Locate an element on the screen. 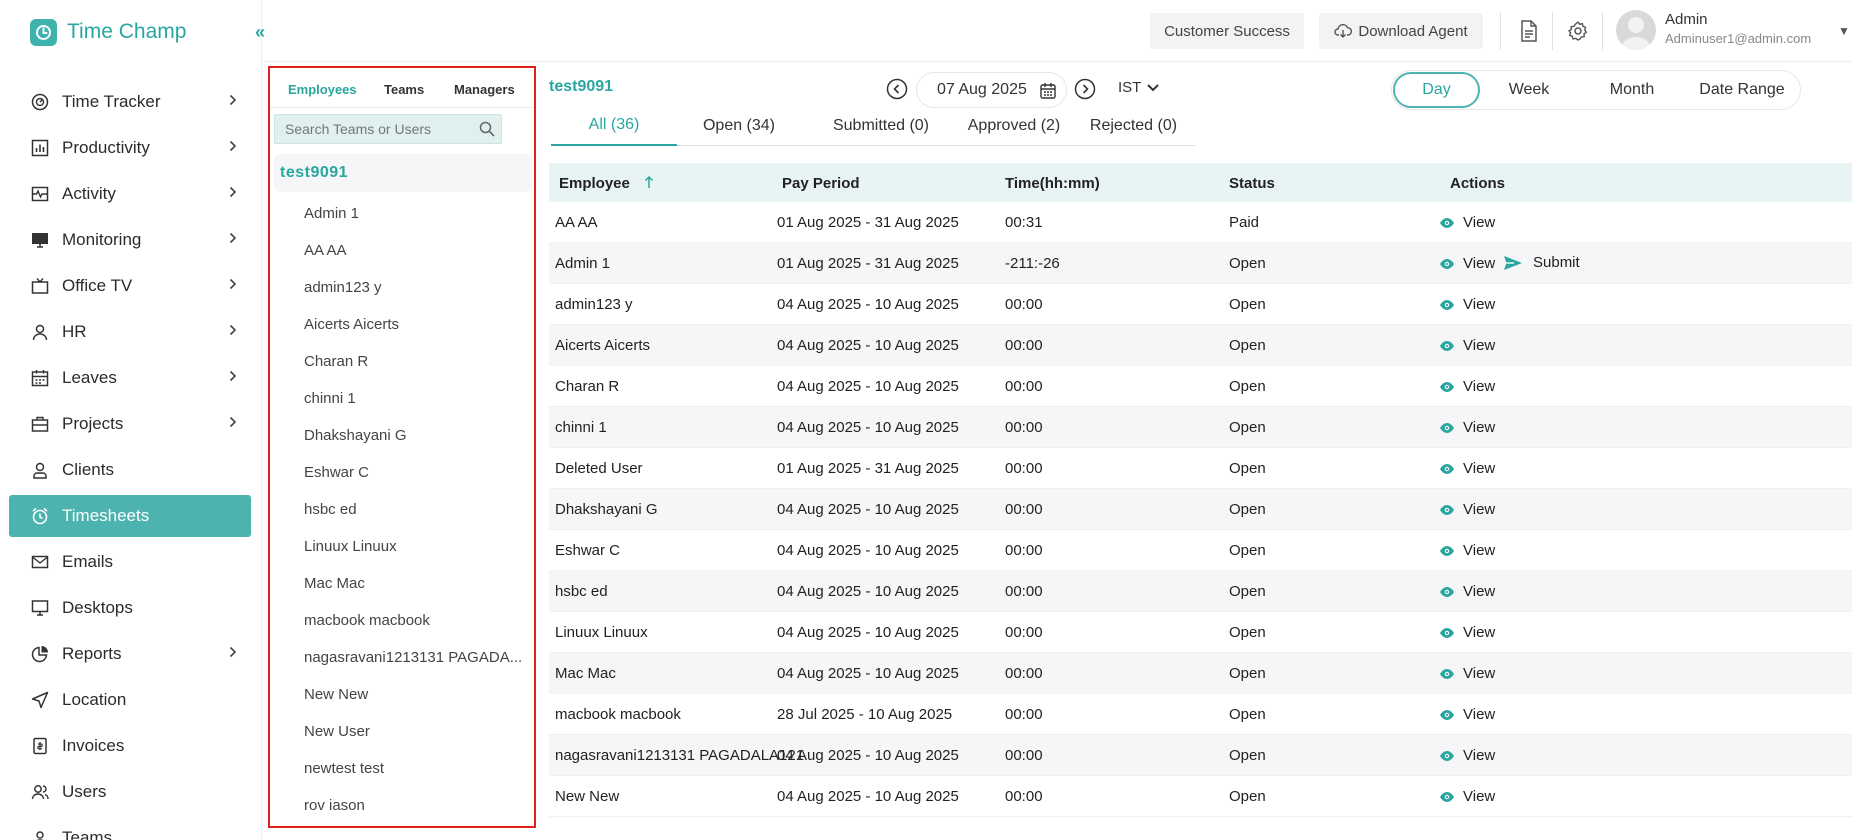  sidebar-item-leaves: Leaves is located at coordinates (130, 378).